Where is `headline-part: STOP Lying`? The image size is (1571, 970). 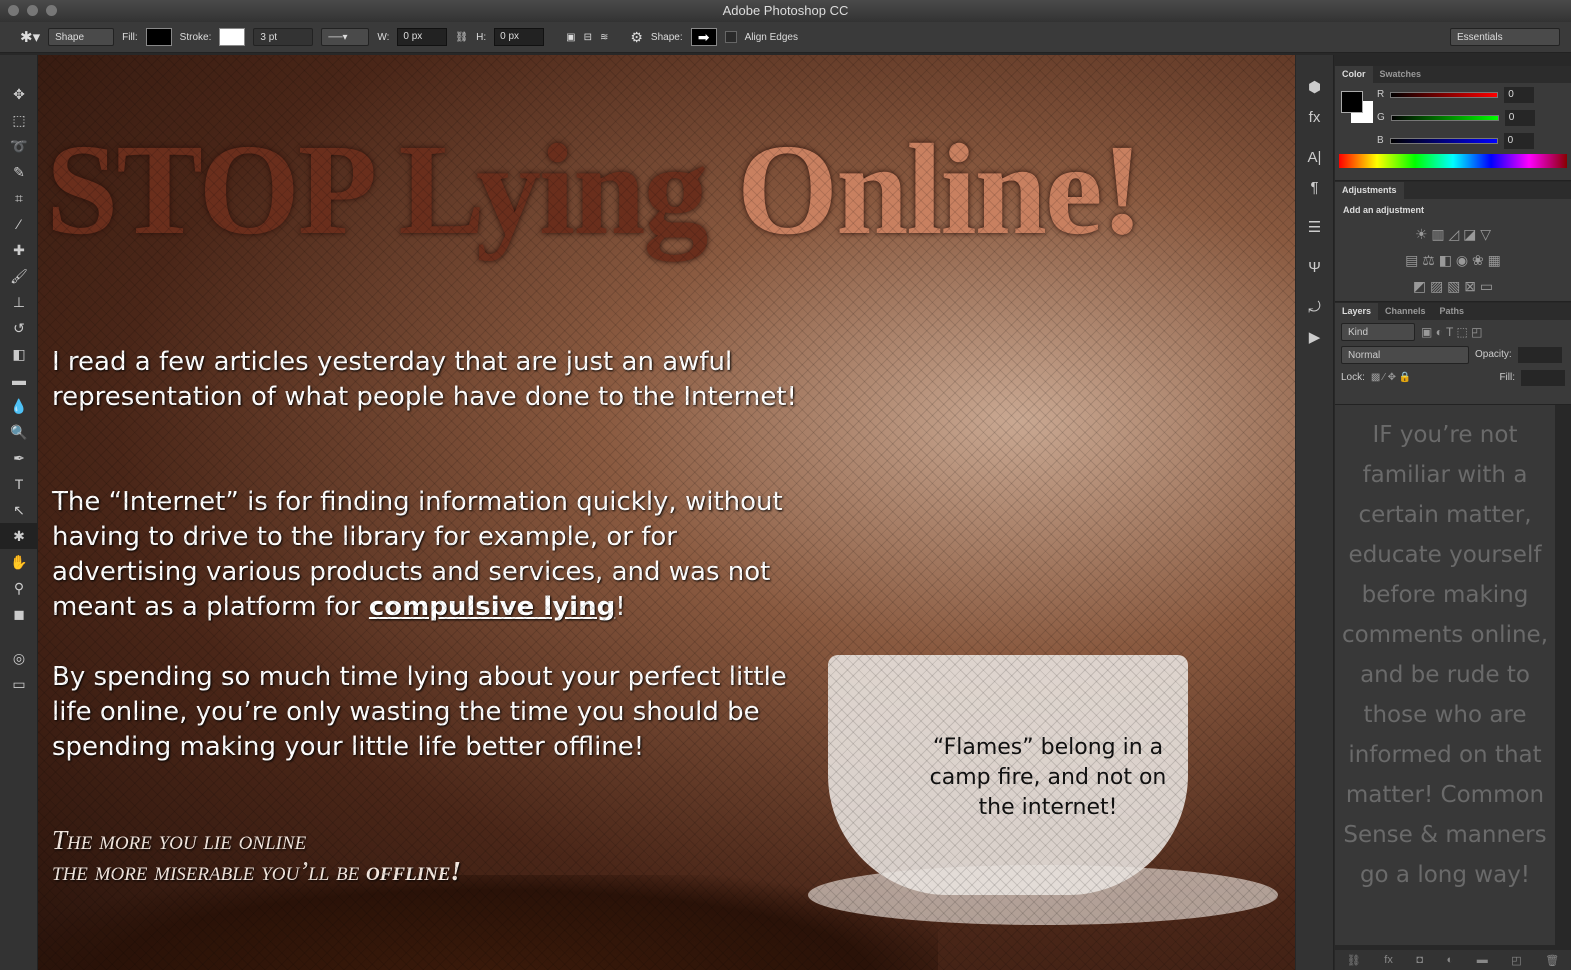
headline-part: STOP Lying is located at coordinates (391, 190).